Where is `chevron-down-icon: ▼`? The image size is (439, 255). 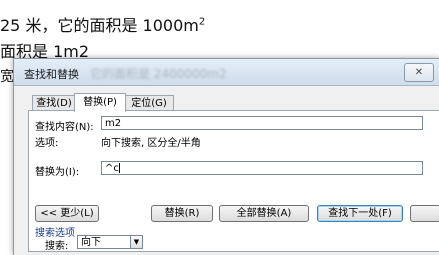 chevron-down-icon: ▼ is located at coordinates (136, 242).